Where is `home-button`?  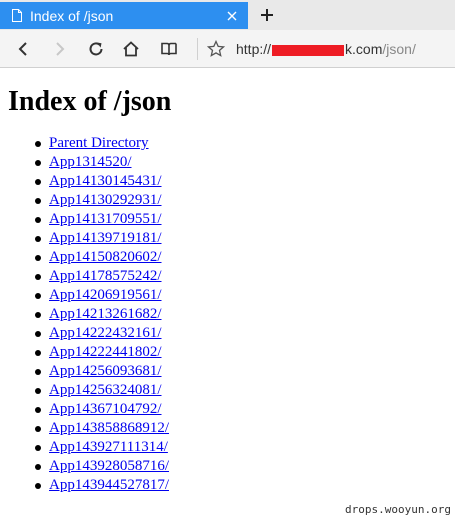 home-button is located at coordinates (131, 49).